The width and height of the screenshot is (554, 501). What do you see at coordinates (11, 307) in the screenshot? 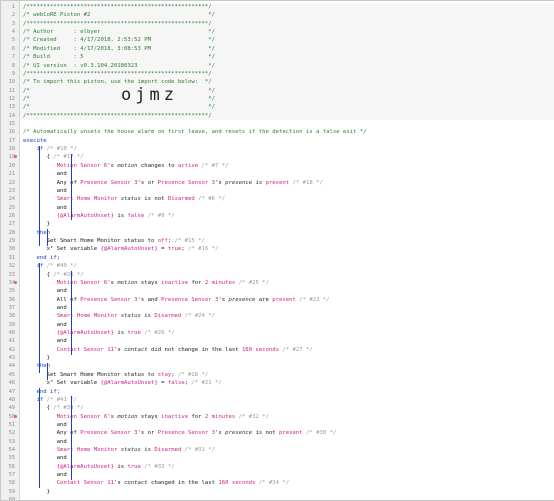
I see `line-number: 37` at bounding box center [11, 307].